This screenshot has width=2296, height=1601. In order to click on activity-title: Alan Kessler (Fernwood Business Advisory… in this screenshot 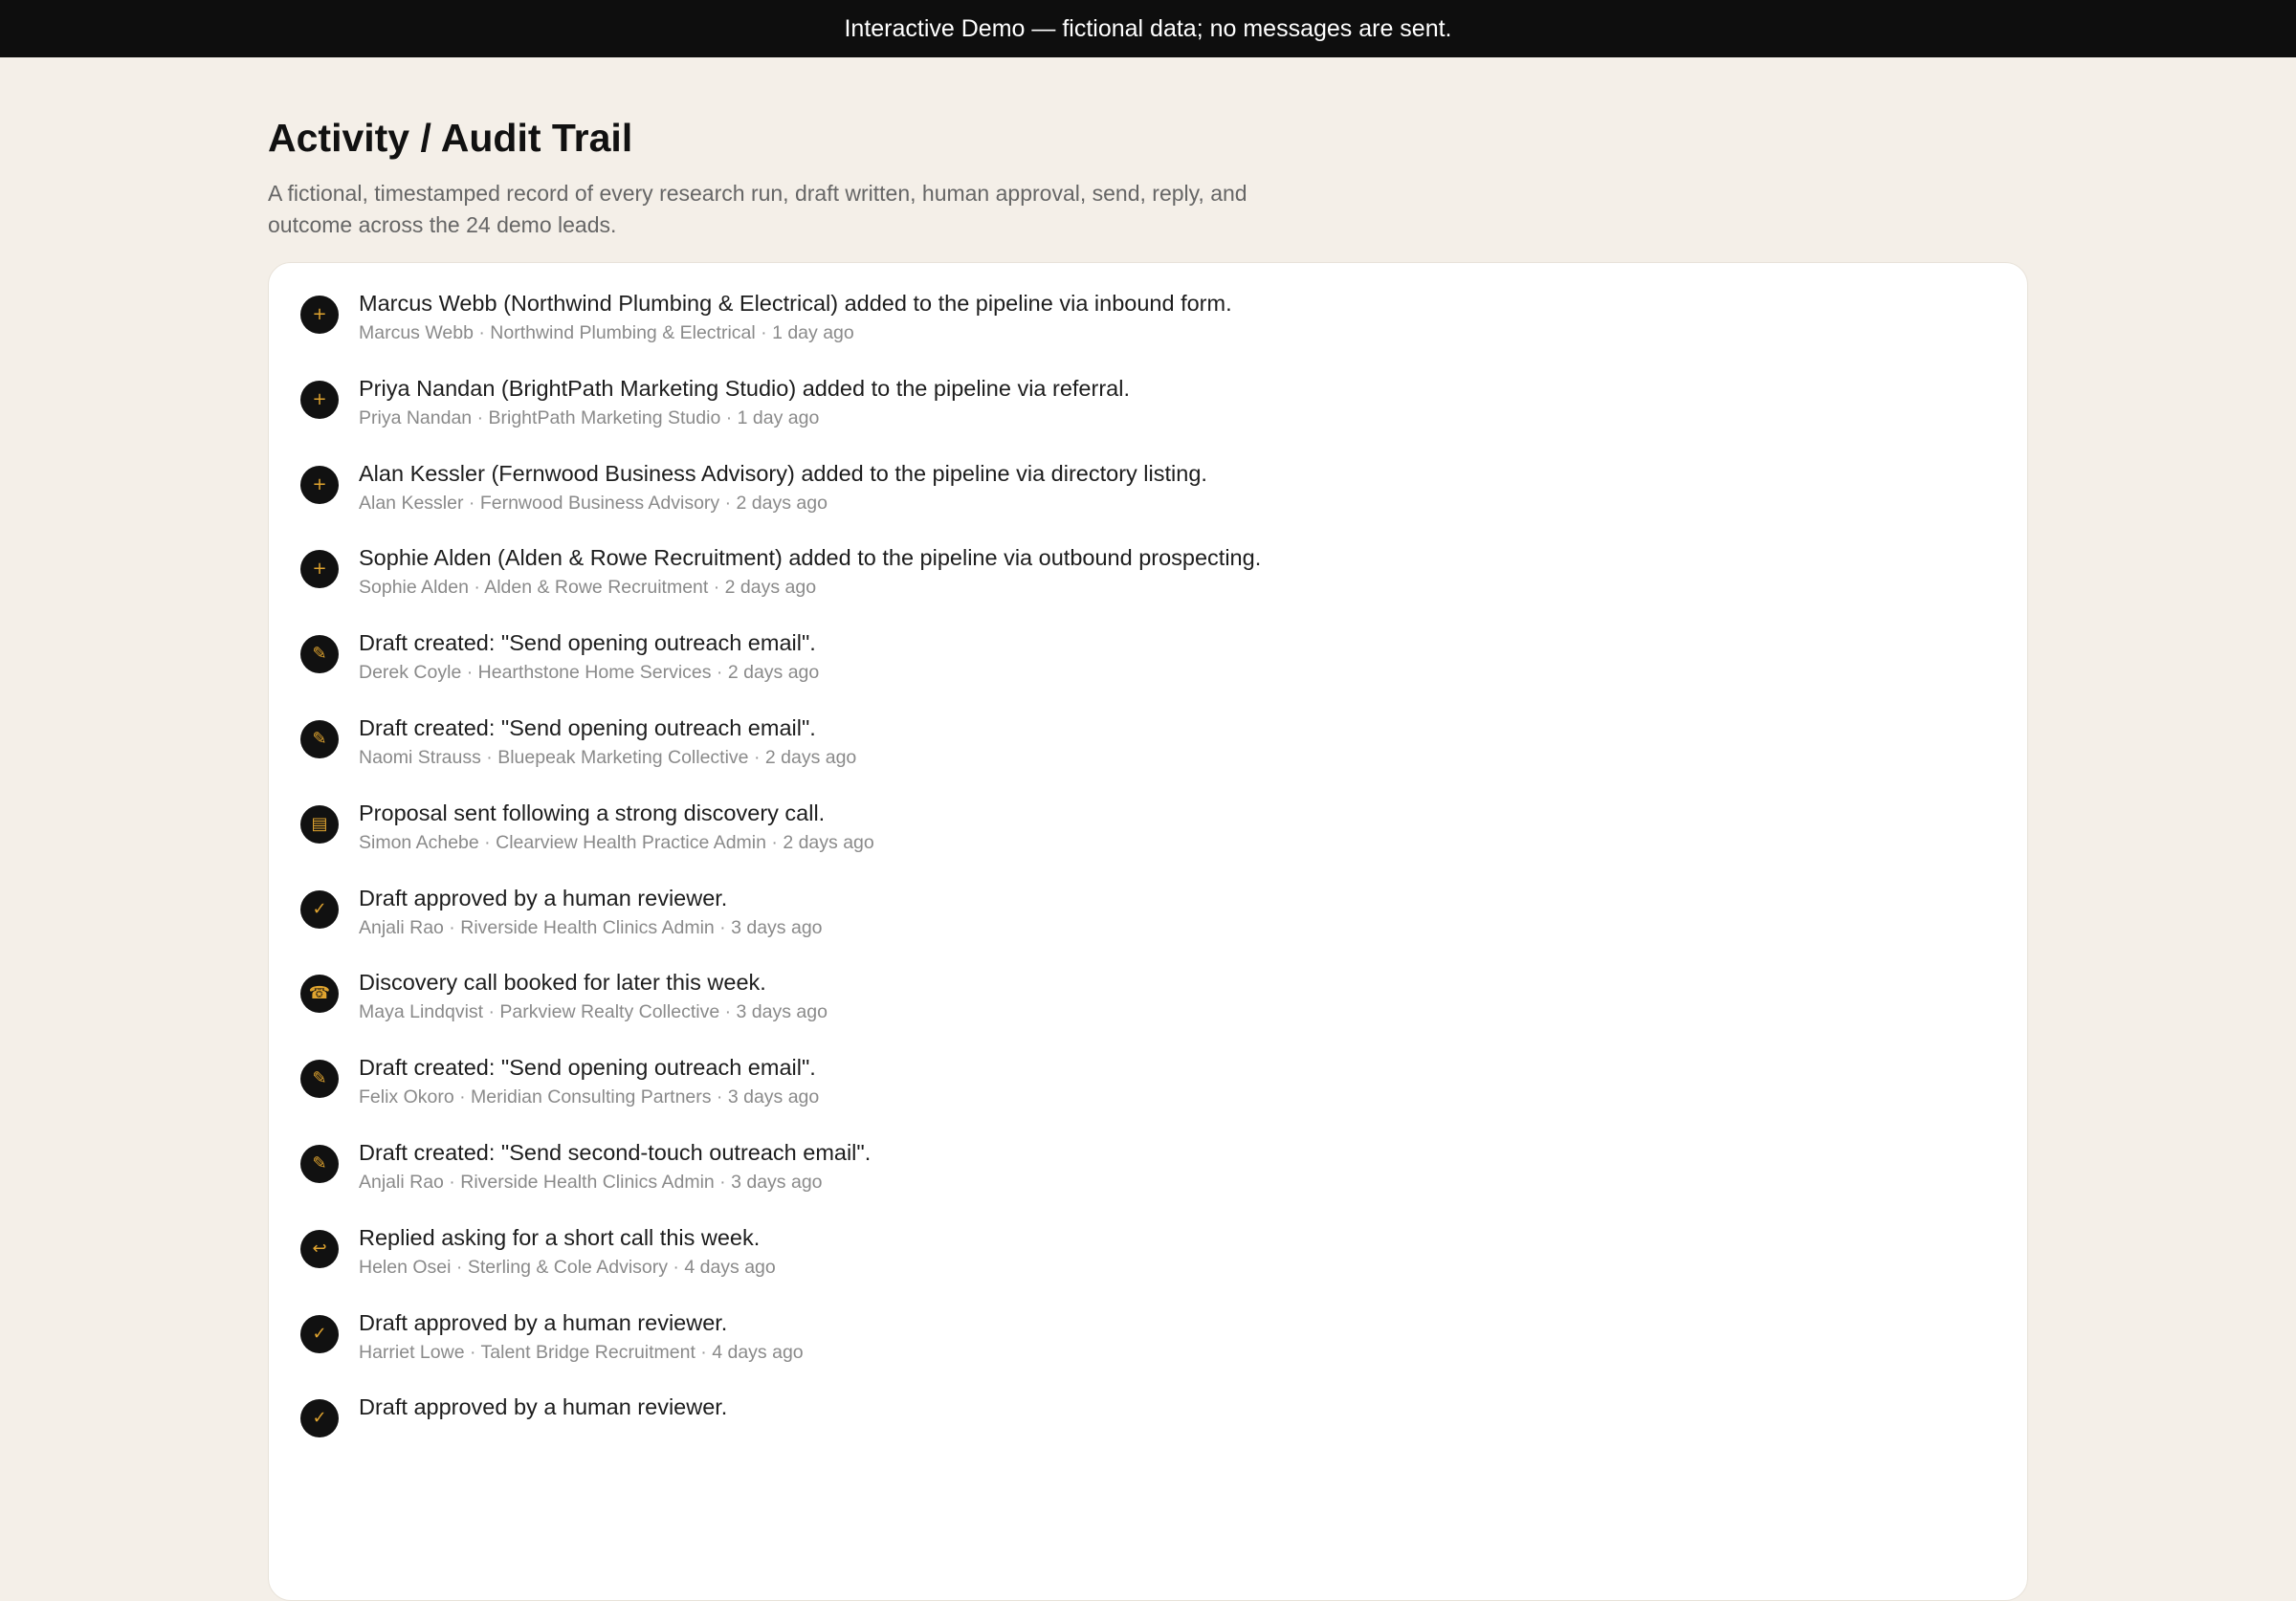, I will do `click(783, 473)`.